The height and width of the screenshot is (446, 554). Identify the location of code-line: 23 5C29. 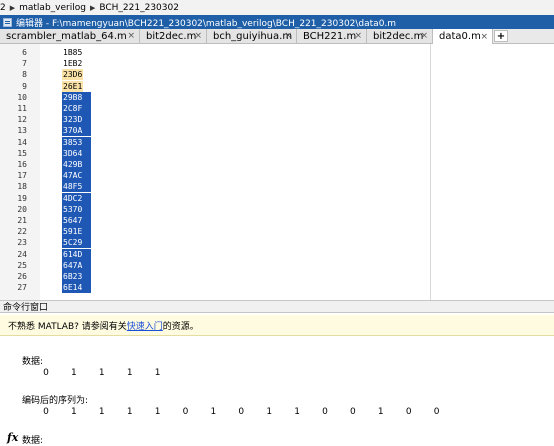
(215, 243).